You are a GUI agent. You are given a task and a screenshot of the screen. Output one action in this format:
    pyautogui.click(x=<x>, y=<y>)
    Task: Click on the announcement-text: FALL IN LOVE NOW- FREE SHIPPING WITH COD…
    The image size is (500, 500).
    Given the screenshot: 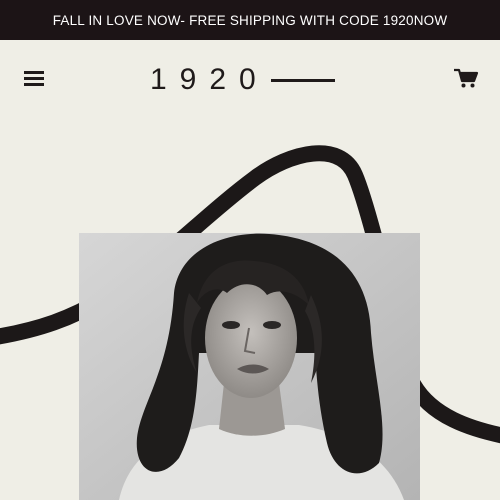 What is the action you would take?
    pyautogui.click(x=250, y=20)
    